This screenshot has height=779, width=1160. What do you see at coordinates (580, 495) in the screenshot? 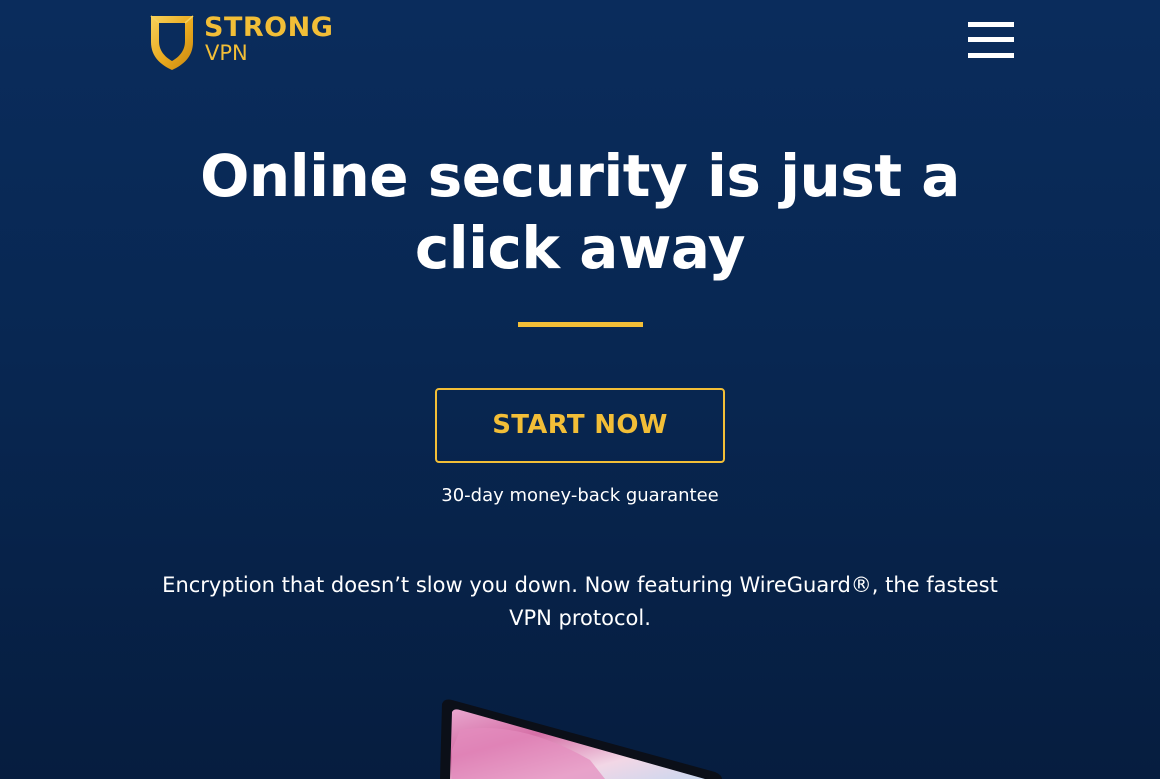
I see `money-back-guarantee-text: 30-day money-back guarantee` at bounding box center [580, 495].